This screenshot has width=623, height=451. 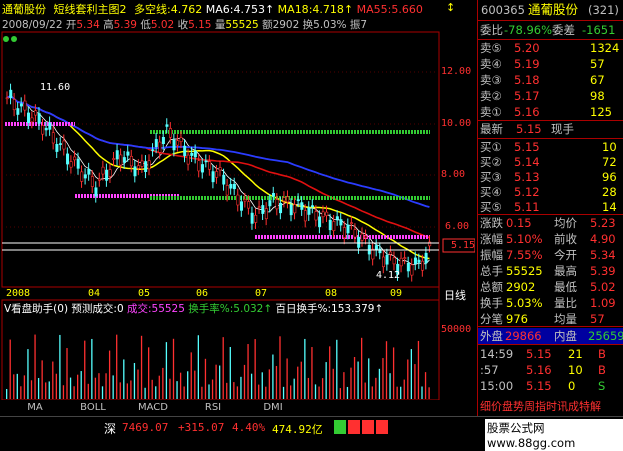 What do you see at coordinates (524, 239) in the screenshot?
I see `stat-value: 5.10%` at bounding box center [524, 239].